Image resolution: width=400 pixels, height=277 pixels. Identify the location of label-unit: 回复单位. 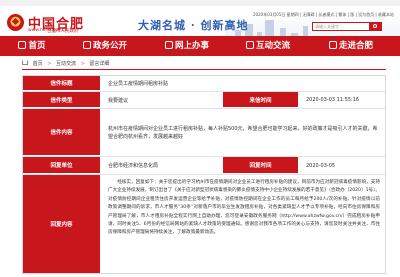
(61, 165).